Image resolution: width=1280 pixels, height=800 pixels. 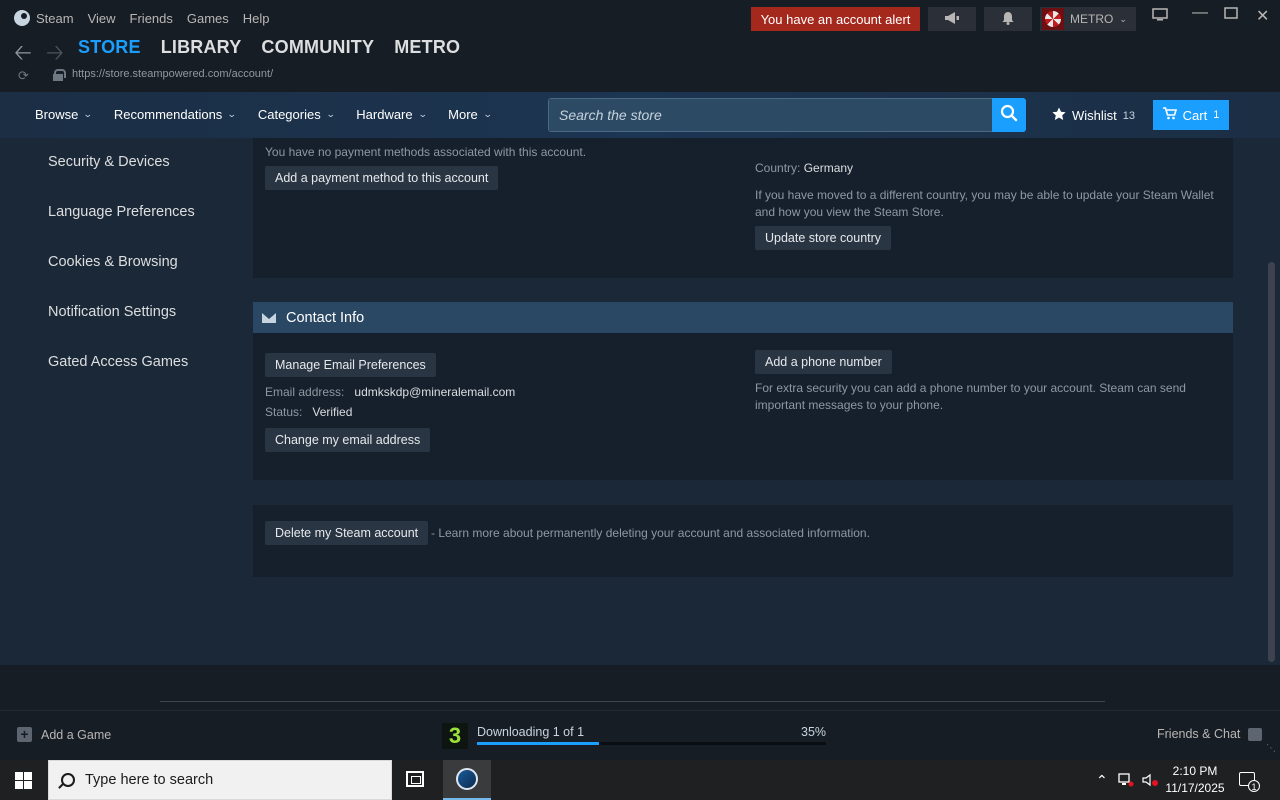 What do you see at coordinates (57, 114) in the screenshot?
I see `store-menu-label: Browse` at bounding box center [57, 114].